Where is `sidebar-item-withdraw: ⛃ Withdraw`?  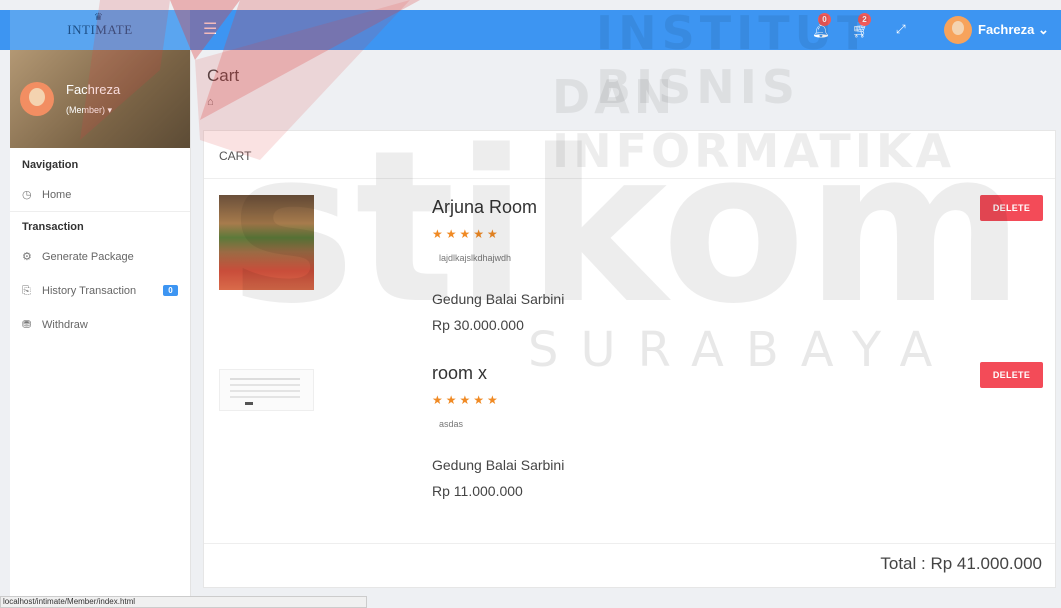
sidebar-item-withdraw: ⛃ Withdraw is located at coordinates (100, 325).